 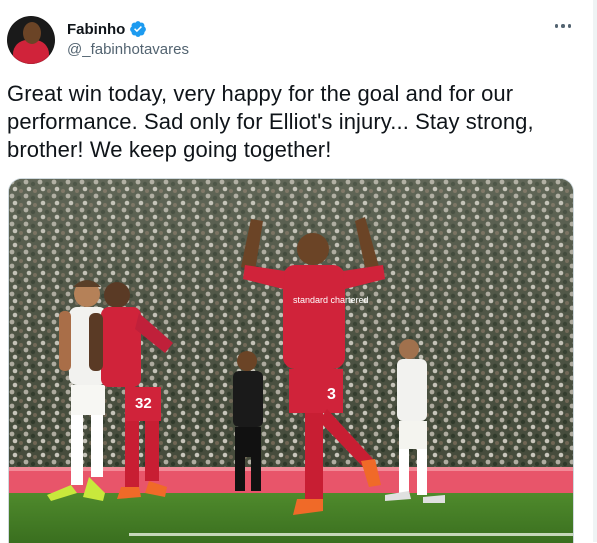 I want to click on svg-text: 3, so click(x=331, y=394).